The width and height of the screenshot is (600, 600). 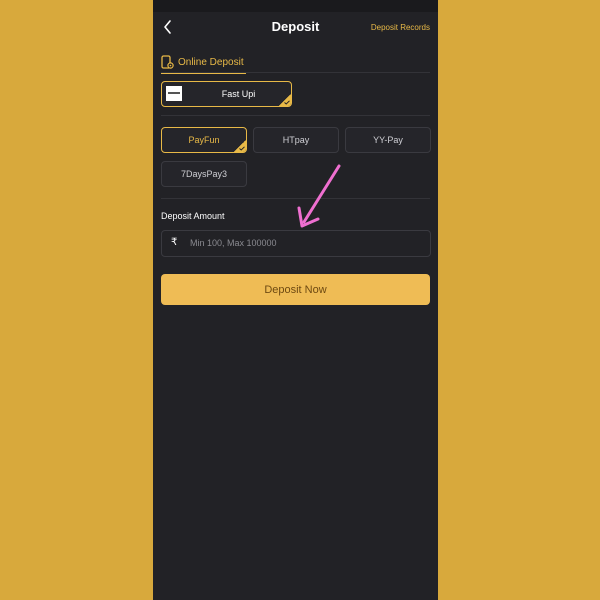 What do you see at coordinates (211, 62) in the screenshot?
I see `tab-online-deposit-label: Online Deposit` at bounding box center [211, 62].